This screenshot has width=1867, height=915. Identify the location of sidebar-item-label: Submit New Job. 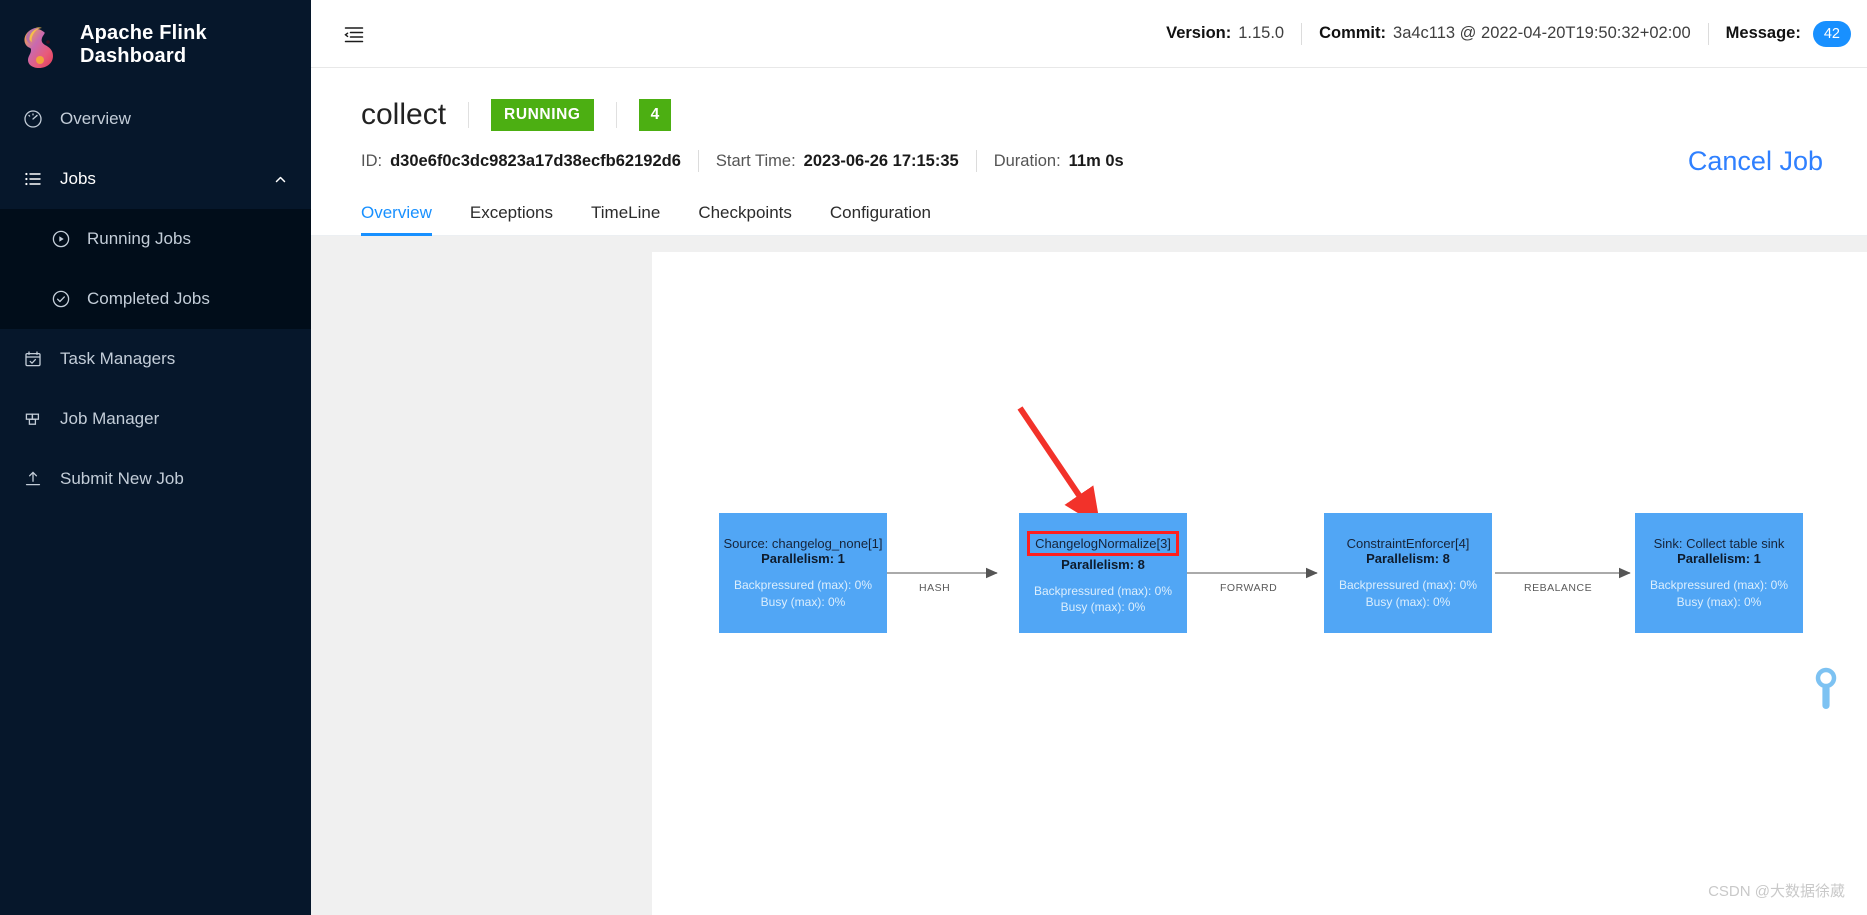
(122, 478).